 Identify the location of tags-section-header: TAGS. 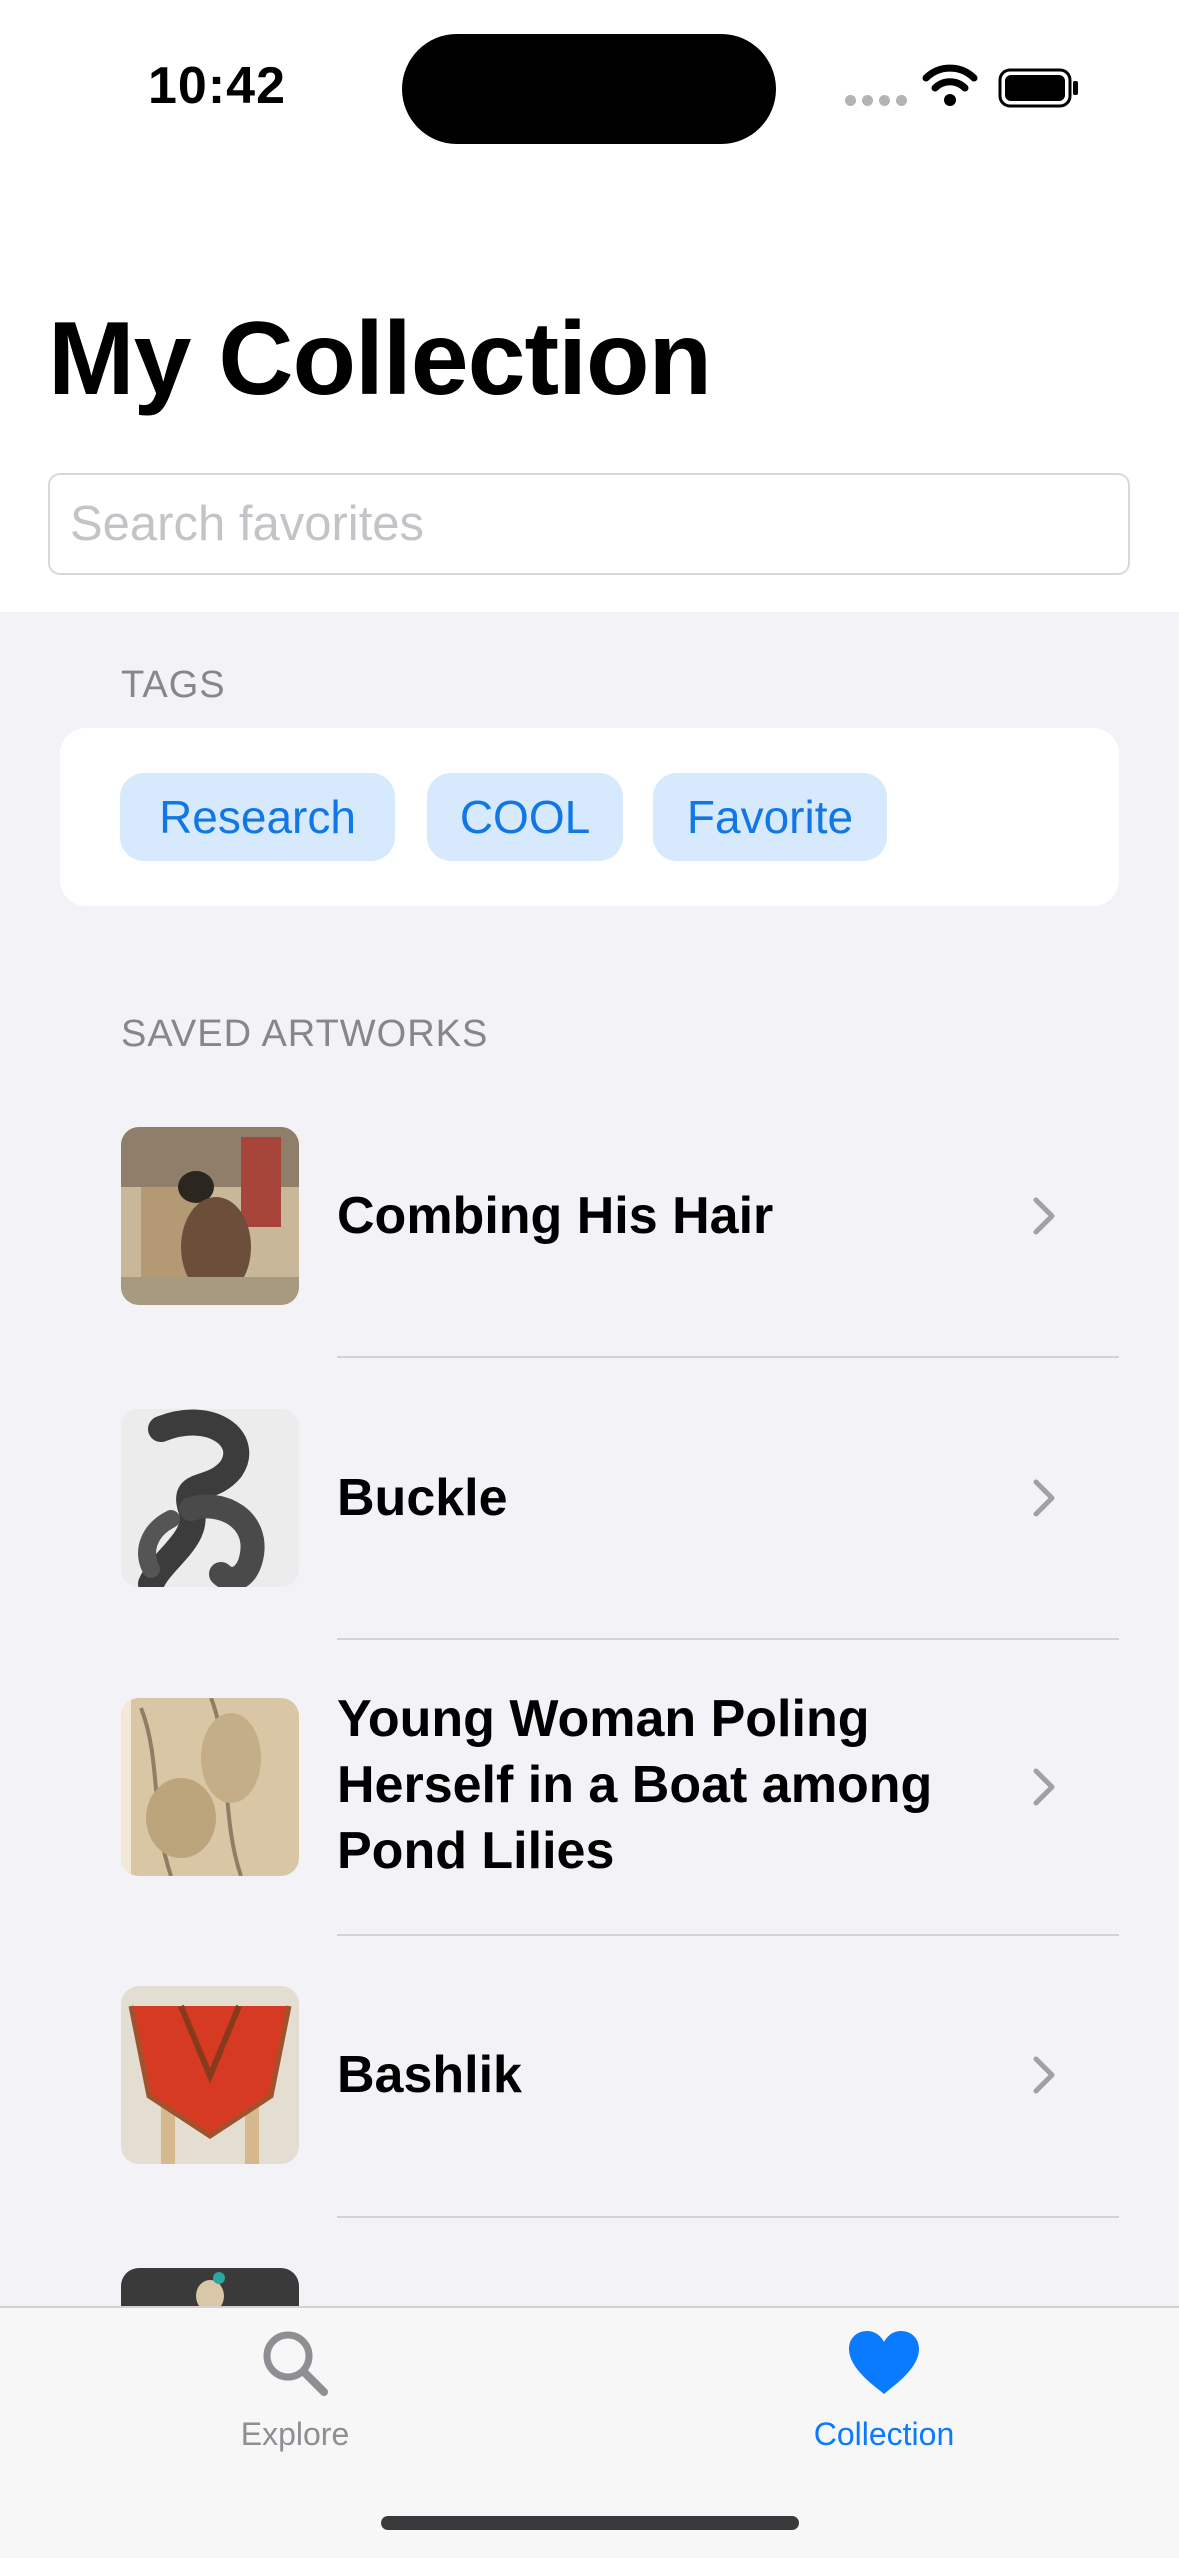
(173, 685).